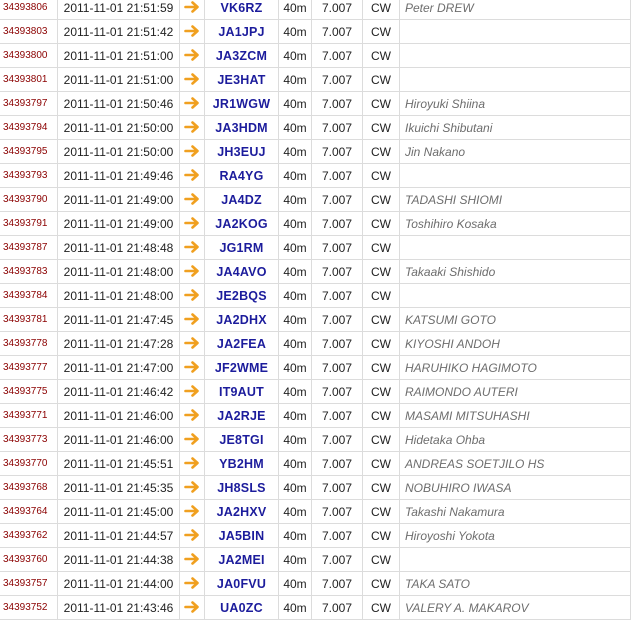 The image size is (631, 623). I want to click on spot-id-link: 34393778, so click(29, 343).